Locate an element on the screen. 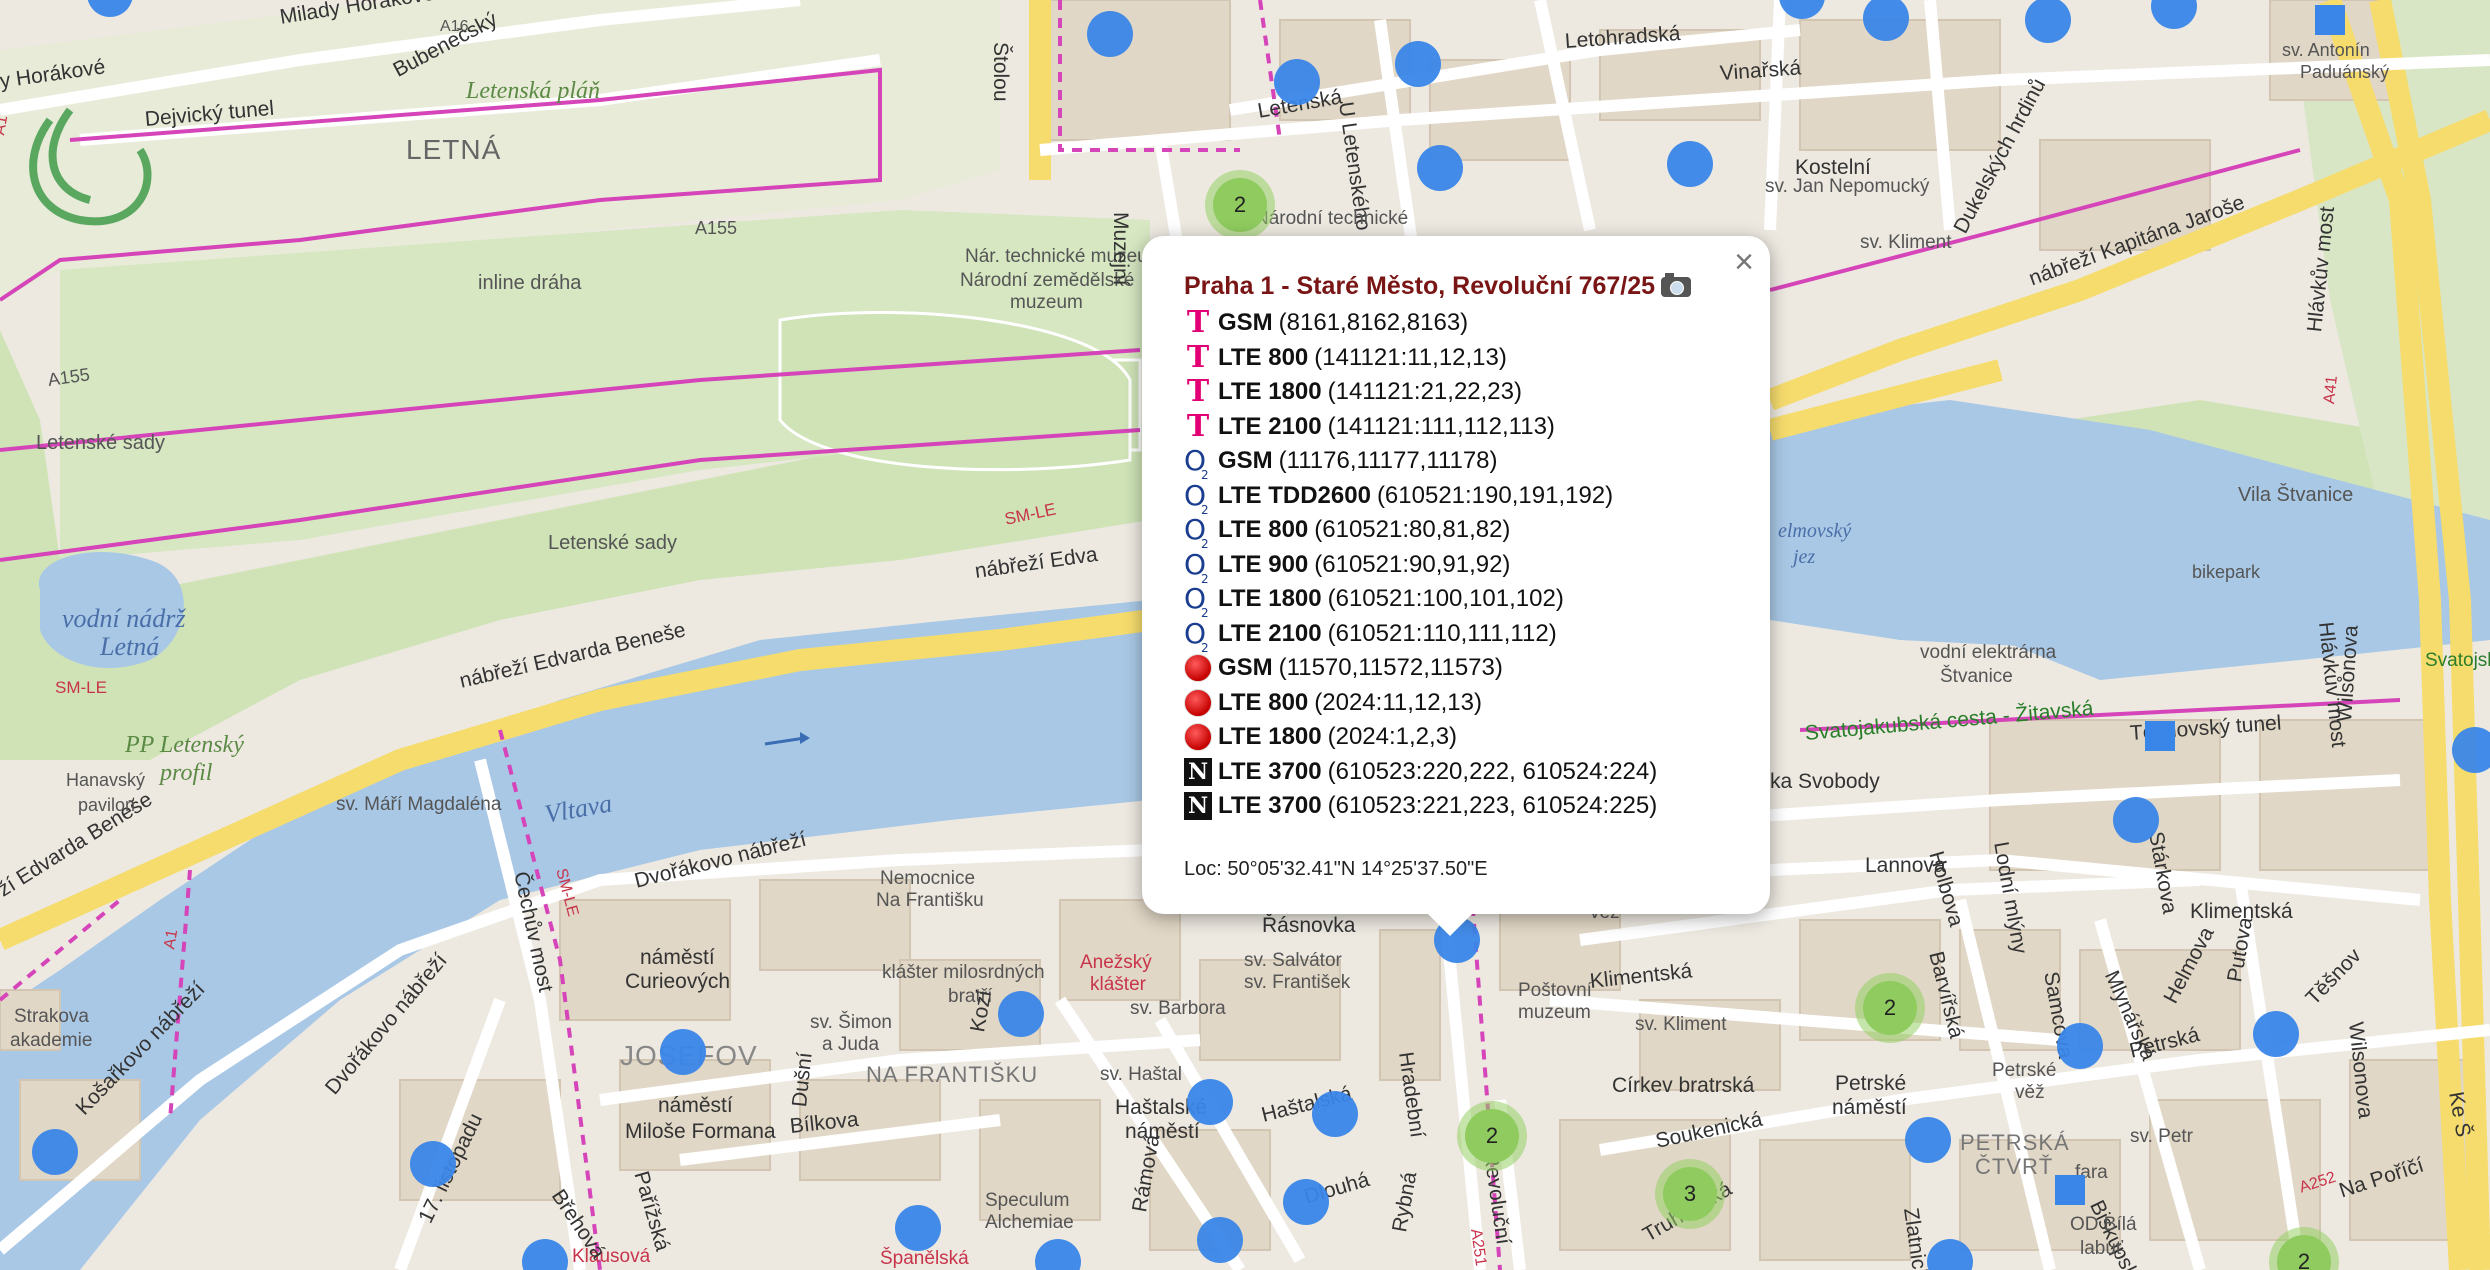  cell-ids: (610521:80,81,82) is located at coordinates (1412, 530).